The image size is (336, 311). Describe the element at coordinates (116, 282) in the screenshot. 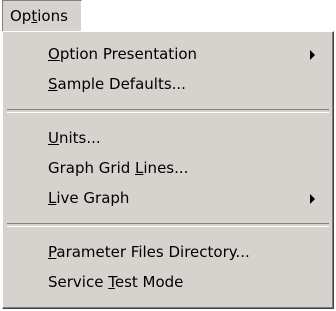

I see `menu-item-label: Service Test Mode` at that location.